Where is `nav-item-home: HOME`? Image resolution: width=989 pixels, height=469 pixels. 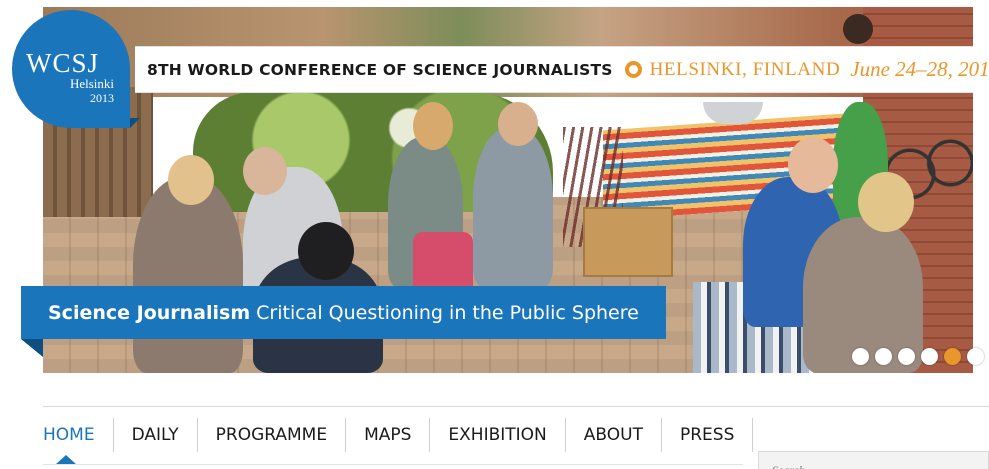
nav-item-home: HOME is located at coordinates (78, 435).